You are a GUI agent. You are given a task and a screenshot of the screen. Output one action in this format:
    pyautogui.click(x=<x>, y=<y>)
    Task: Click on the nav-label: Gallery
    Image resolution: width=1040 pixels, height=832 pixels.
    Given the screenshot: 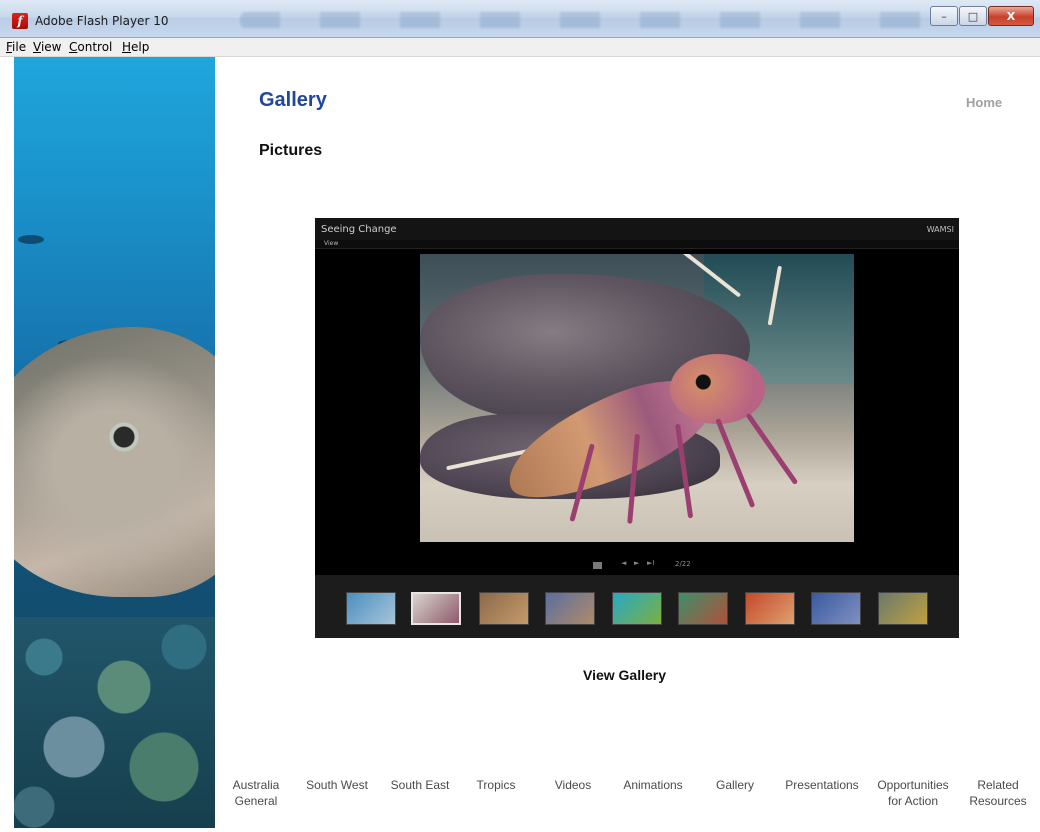 What is the action you would take?
    pyautogui.click(x=734, y=785)
    